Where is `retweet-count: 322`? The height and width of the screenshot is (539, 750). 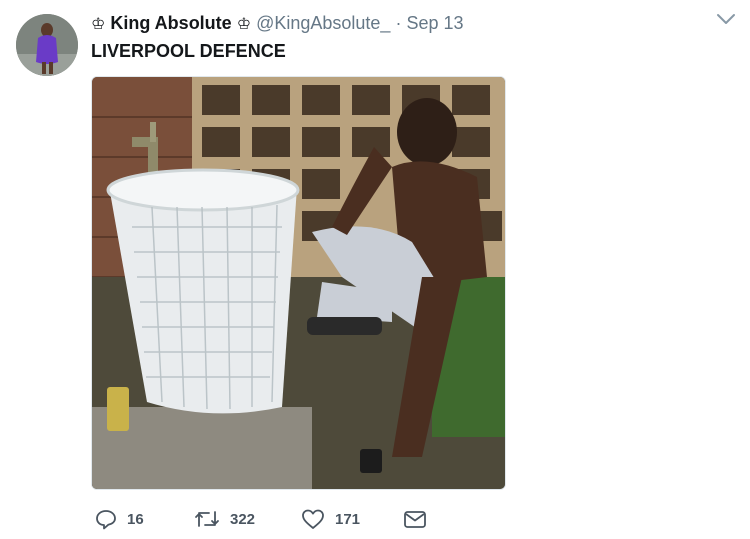 retweet-count: 322 is located at coordinates (243, 519).